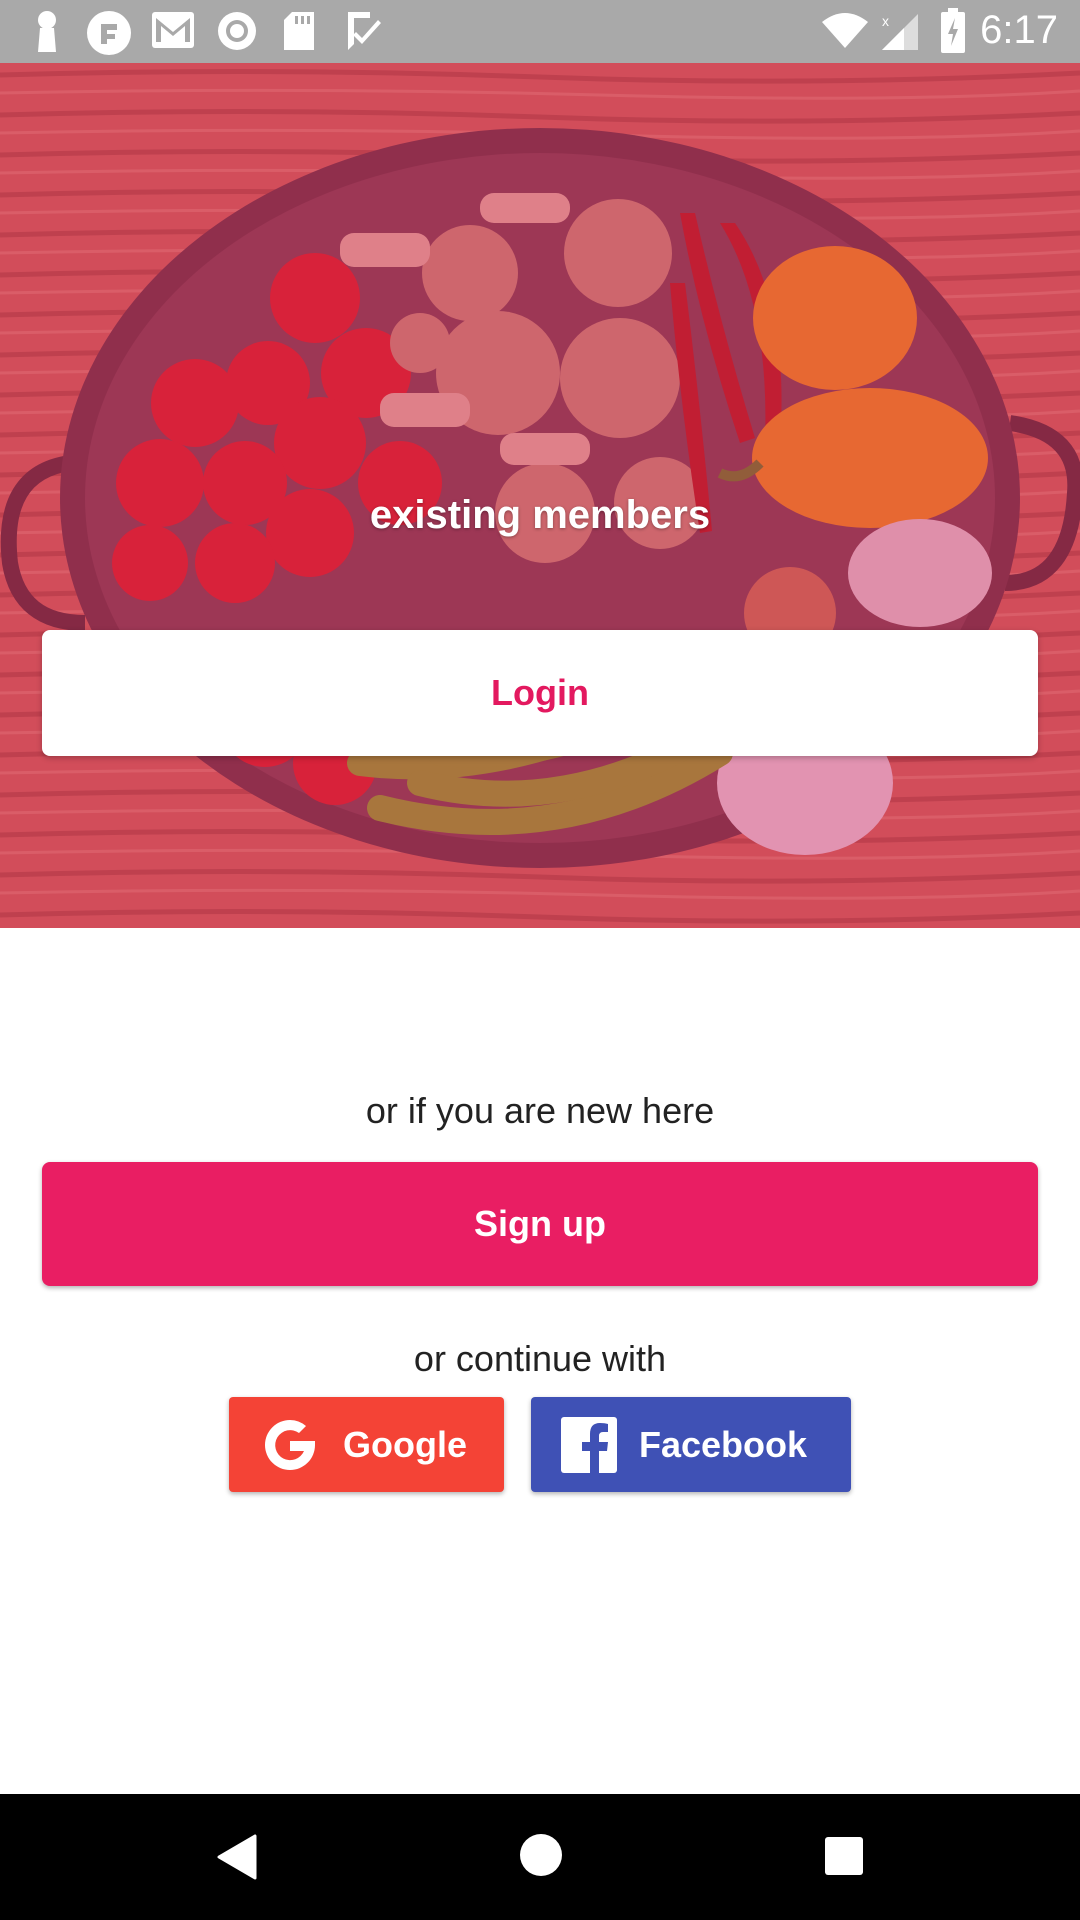 The image size is (1080, 1920). I want to click on google-icon, so click(290, 1445).